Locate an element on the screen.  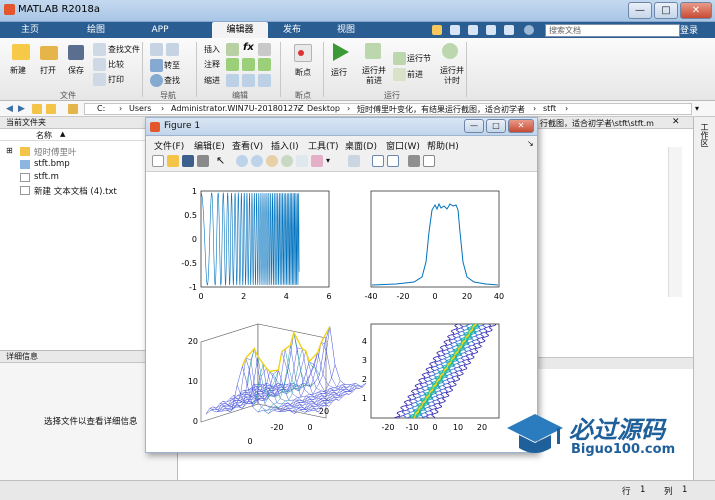
save-button: 保存 is located at coordinates (76, 70).